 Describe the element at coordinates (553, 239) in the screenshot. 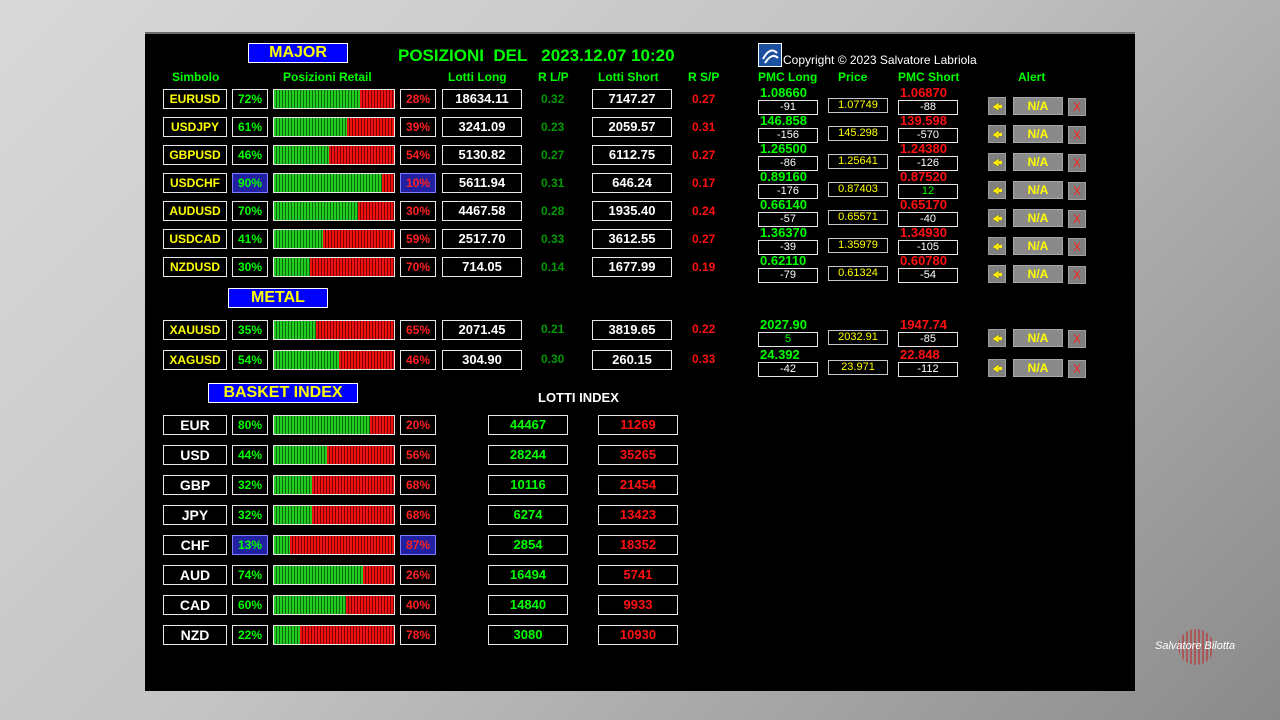

I see `r-lp-value: 0.33` at that location.